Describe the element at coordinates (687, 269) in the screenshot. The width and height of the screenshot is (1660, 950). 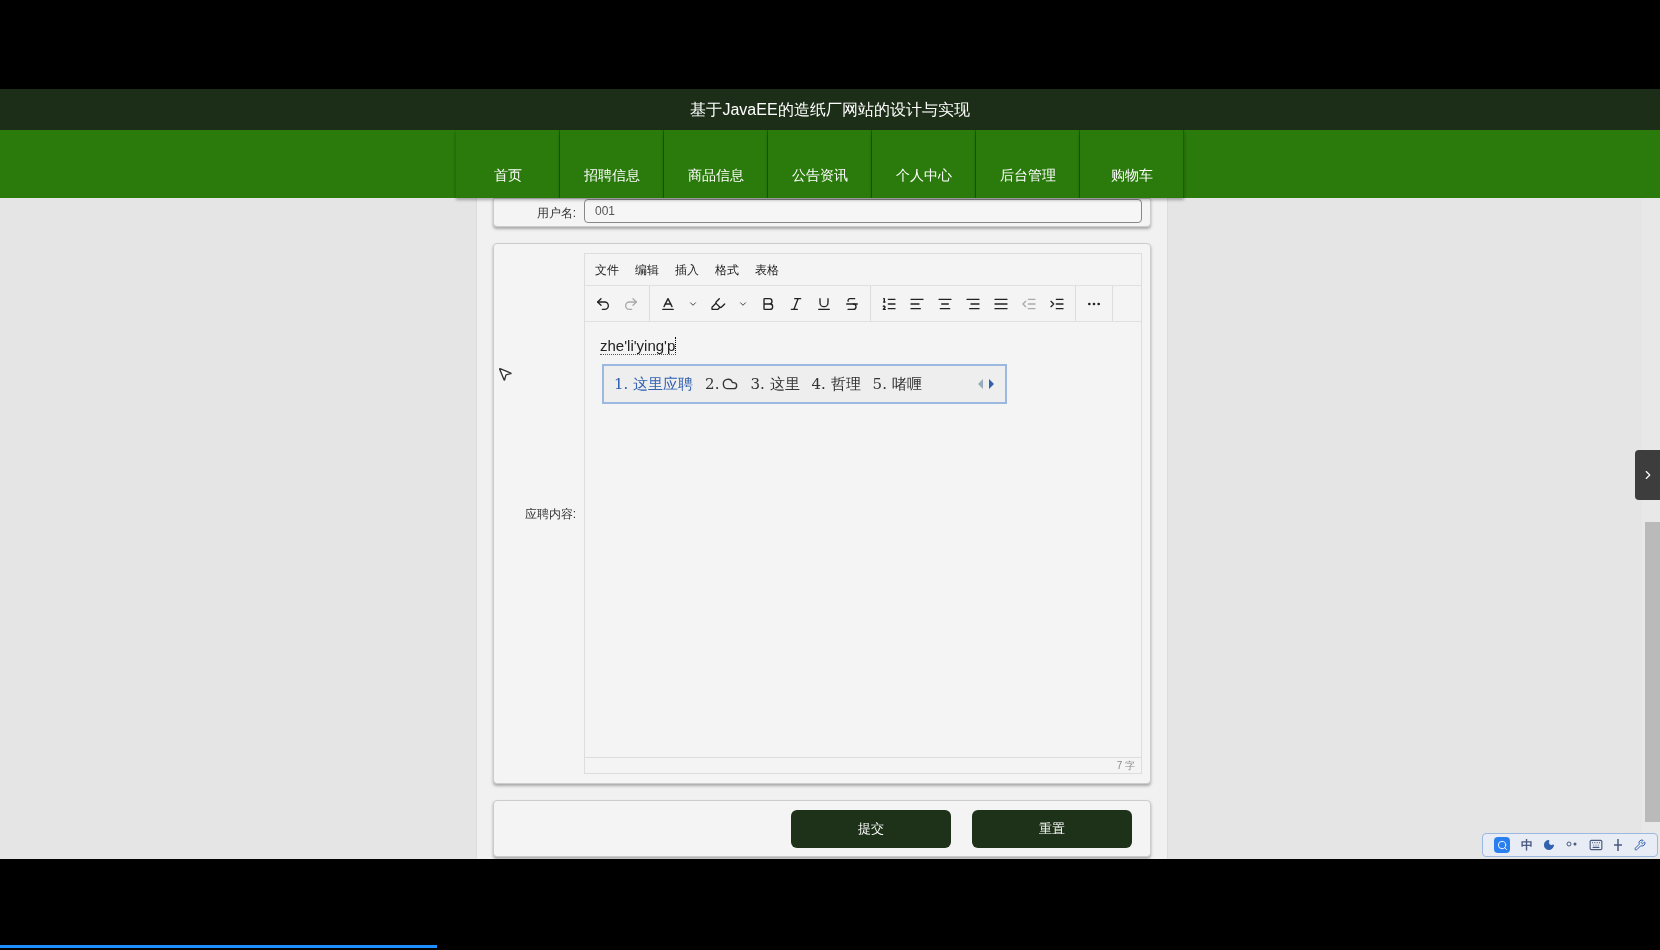
I see `menu-item: 插入` at that location.